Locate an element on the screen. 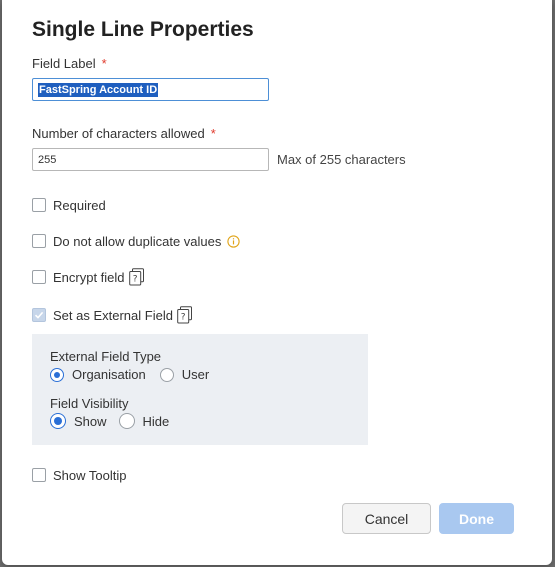 This screenshot has height=567, width=555. char-limit-caption: Number of characters allowed * is located at coordinates (124, 133).